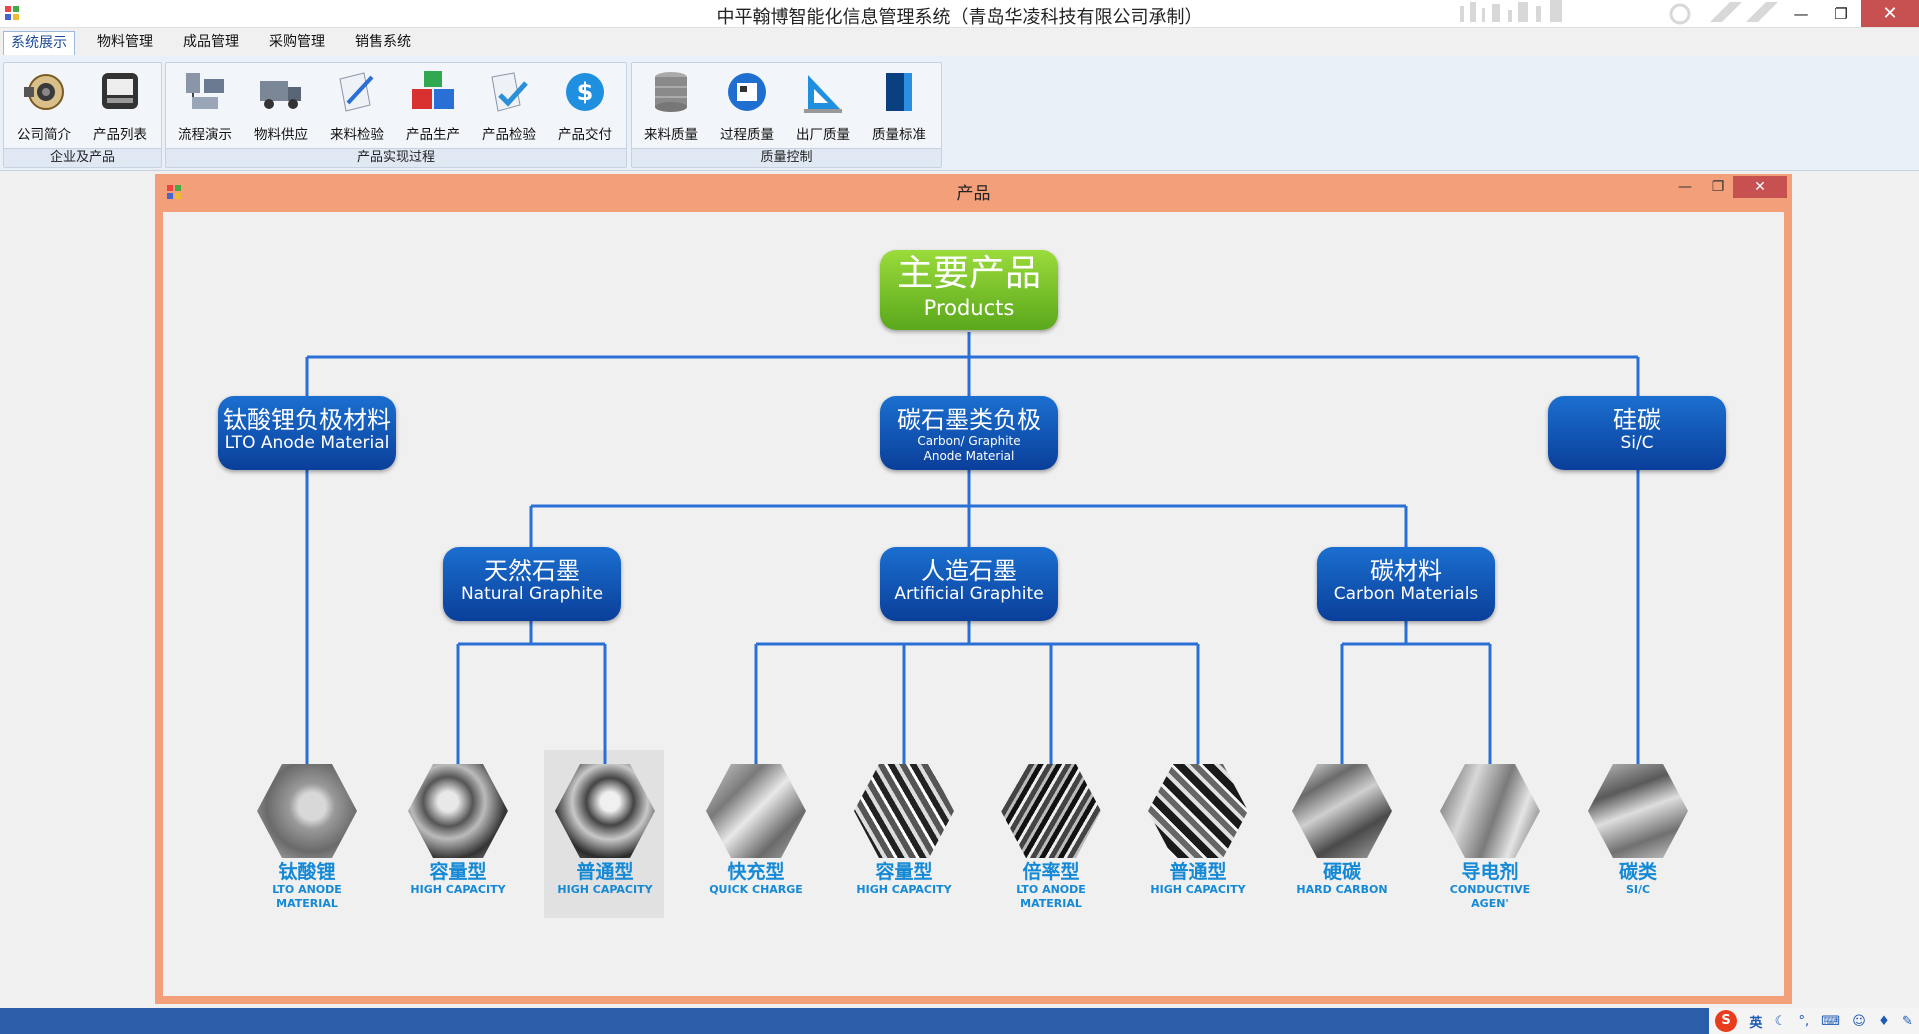 This screenshot has width=1919, height=1034. I want to click on child-minimize-button: —, so click(1685, 187).